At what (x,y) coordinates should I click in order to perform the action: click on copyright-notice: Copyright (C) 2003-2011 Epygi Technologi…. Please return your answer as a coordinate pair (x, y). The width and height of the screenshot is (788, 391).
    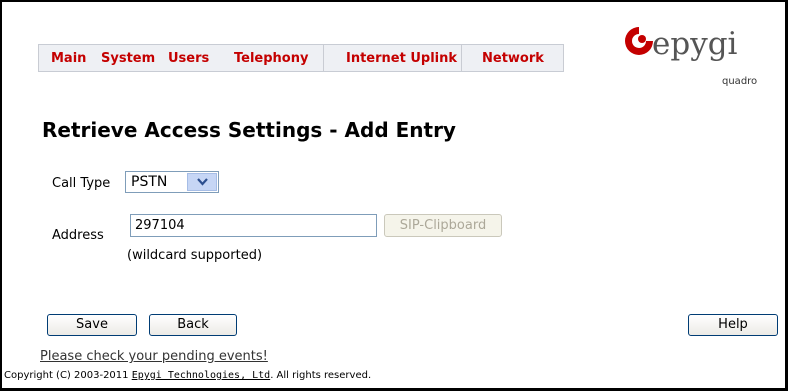
    Looking at the image, I should click on (187, 375).